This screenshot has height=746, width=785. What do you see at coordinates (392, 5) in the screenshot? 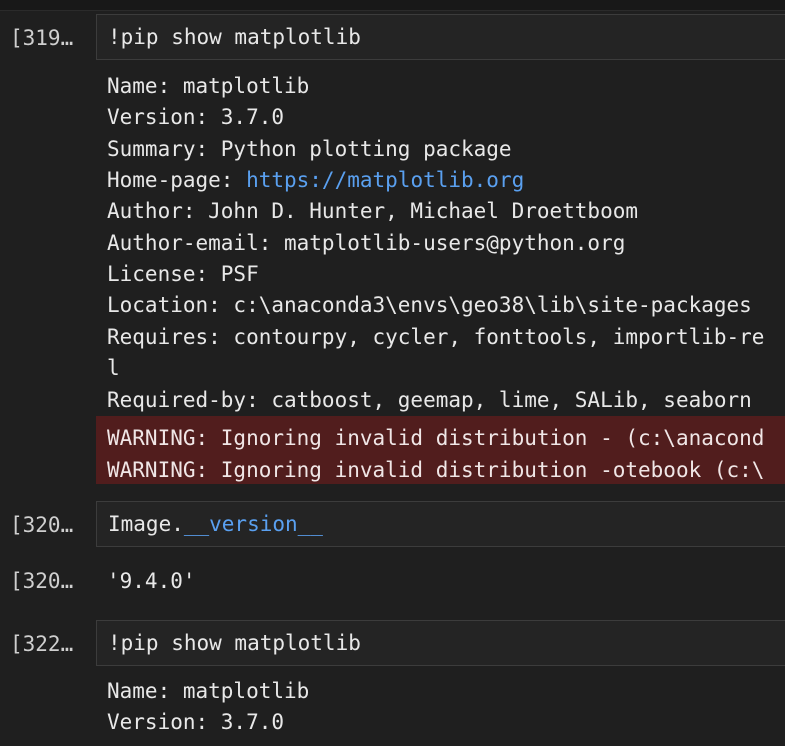
I see `top-divider` at bounding box center [392, 5].